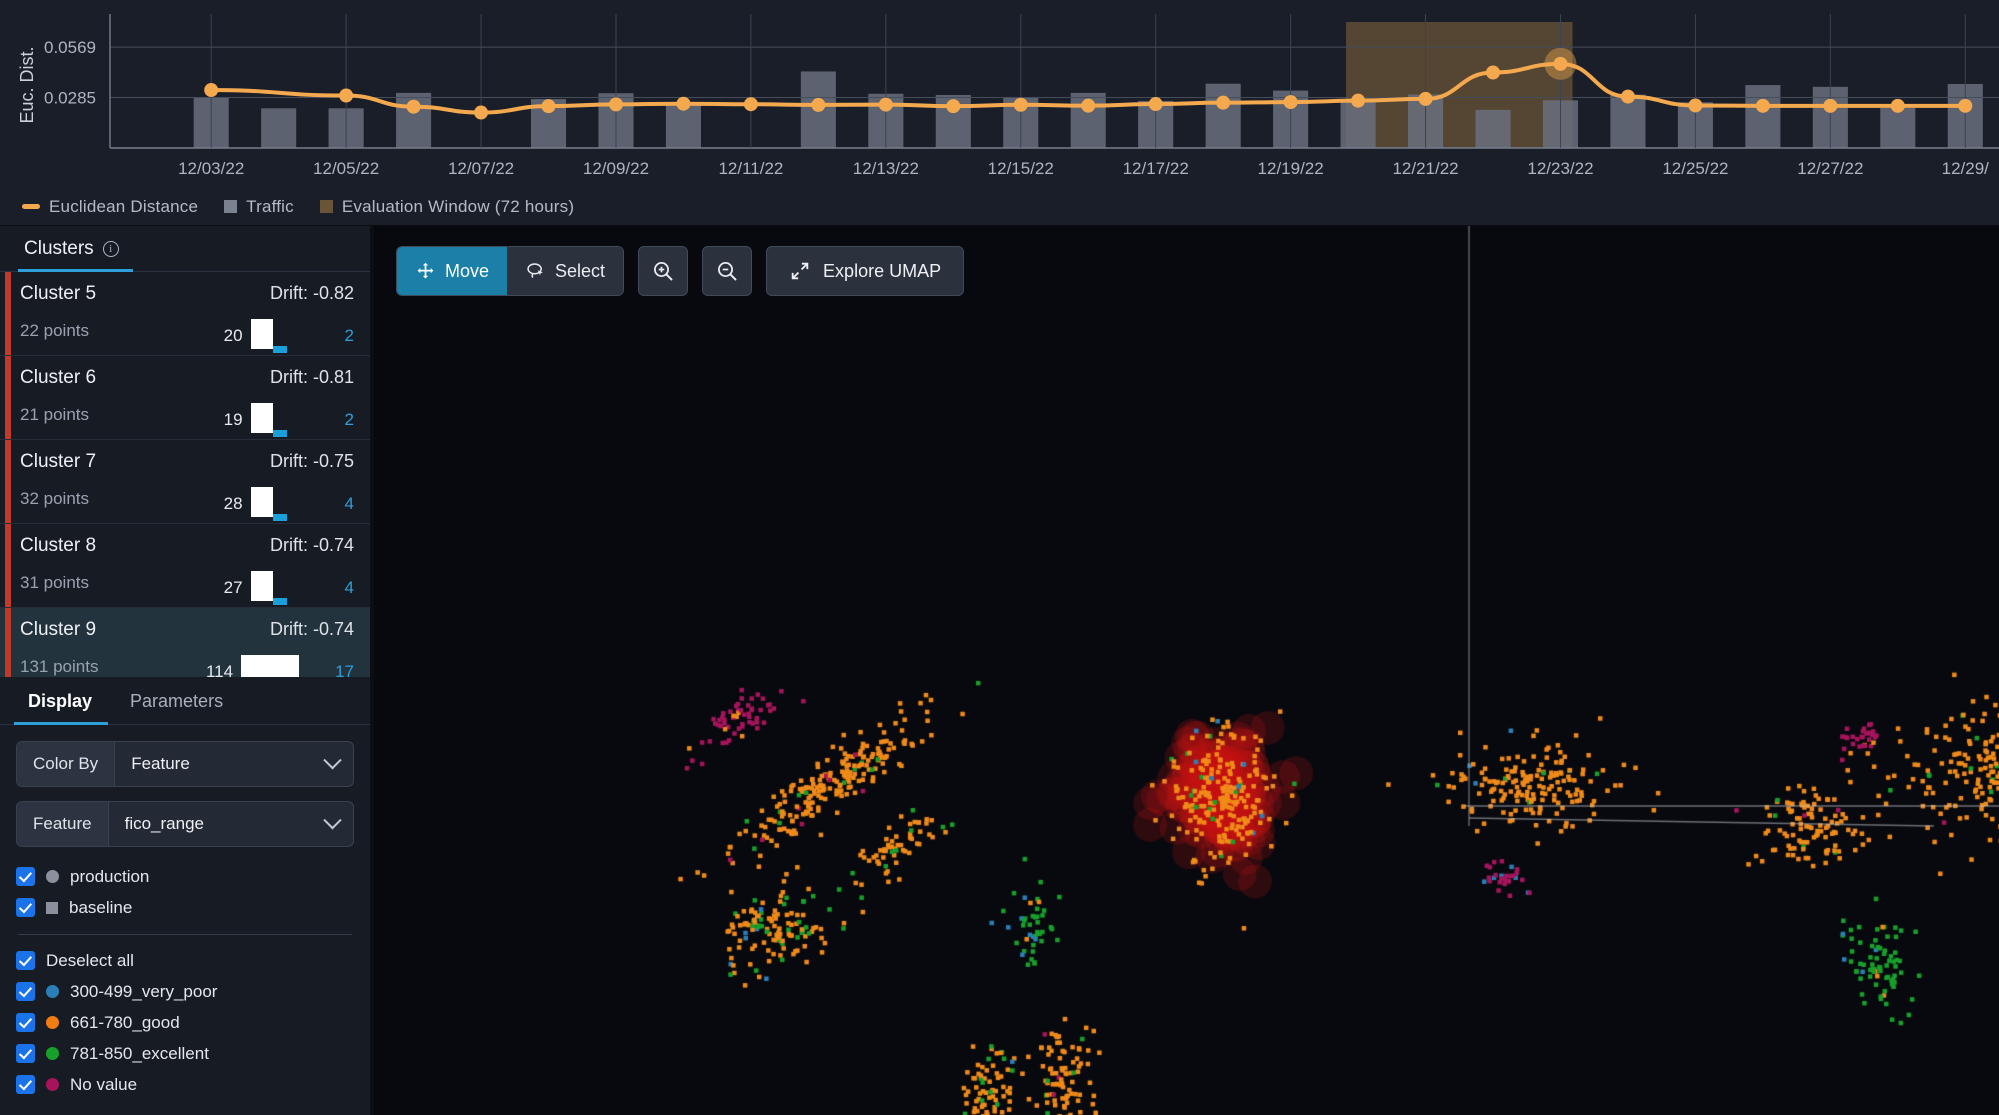  I want to click on x-tick-label: 12/23/22, so click(1560, 168).